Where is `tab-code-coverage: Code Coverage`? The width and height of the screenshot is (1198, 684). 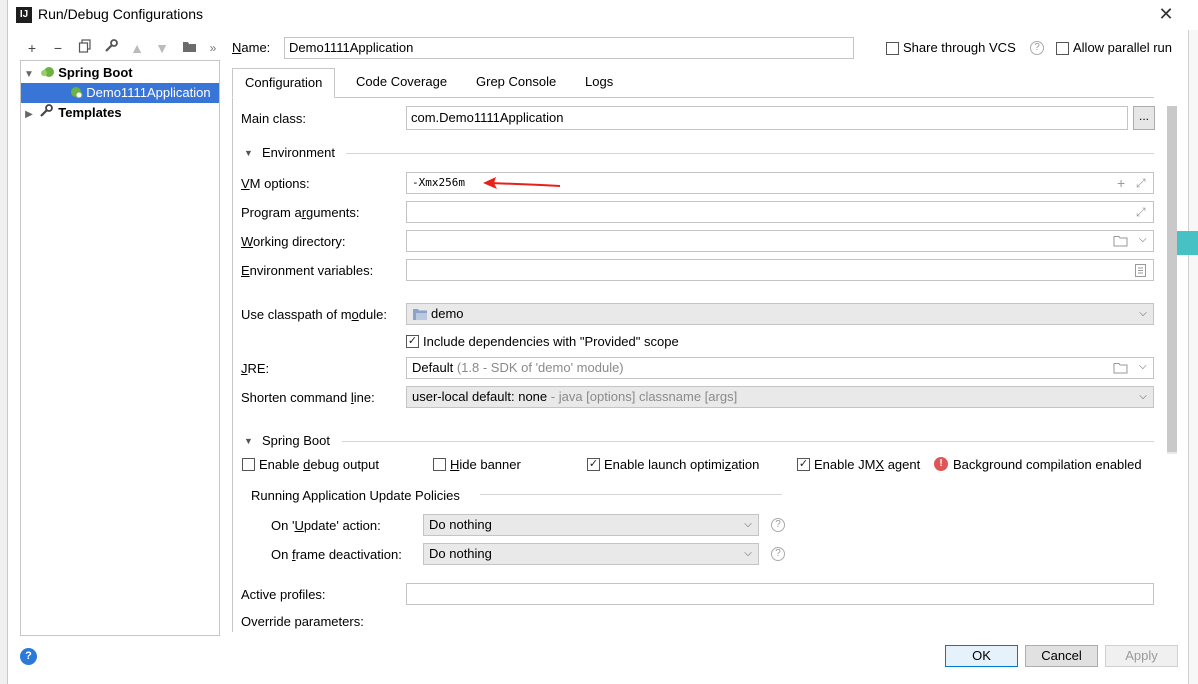
tab-code-coverage: Code Coverage is located at coordinates (401, 83).